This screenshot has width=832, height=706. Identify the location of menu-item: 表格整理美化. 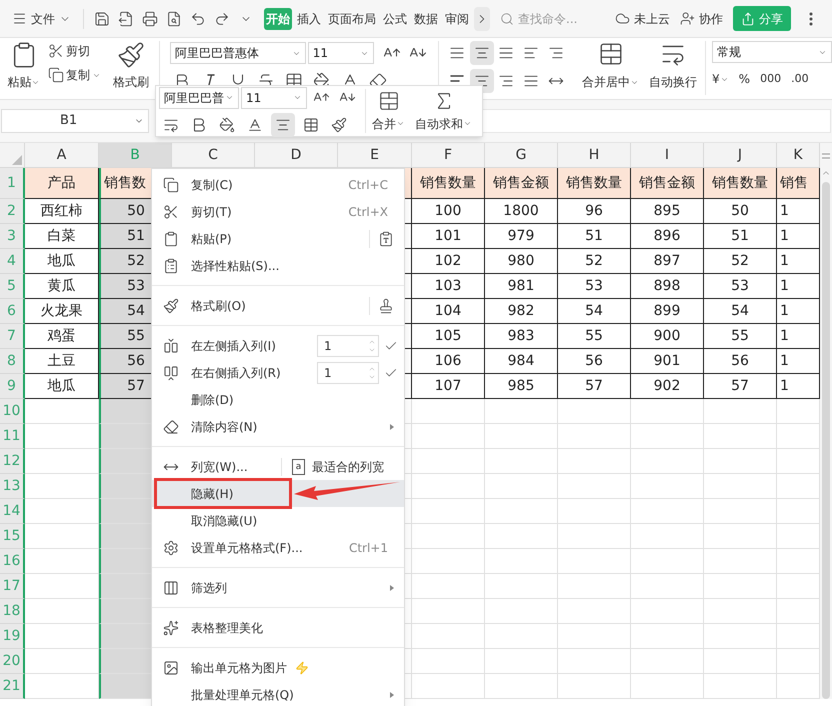
(278, 627).